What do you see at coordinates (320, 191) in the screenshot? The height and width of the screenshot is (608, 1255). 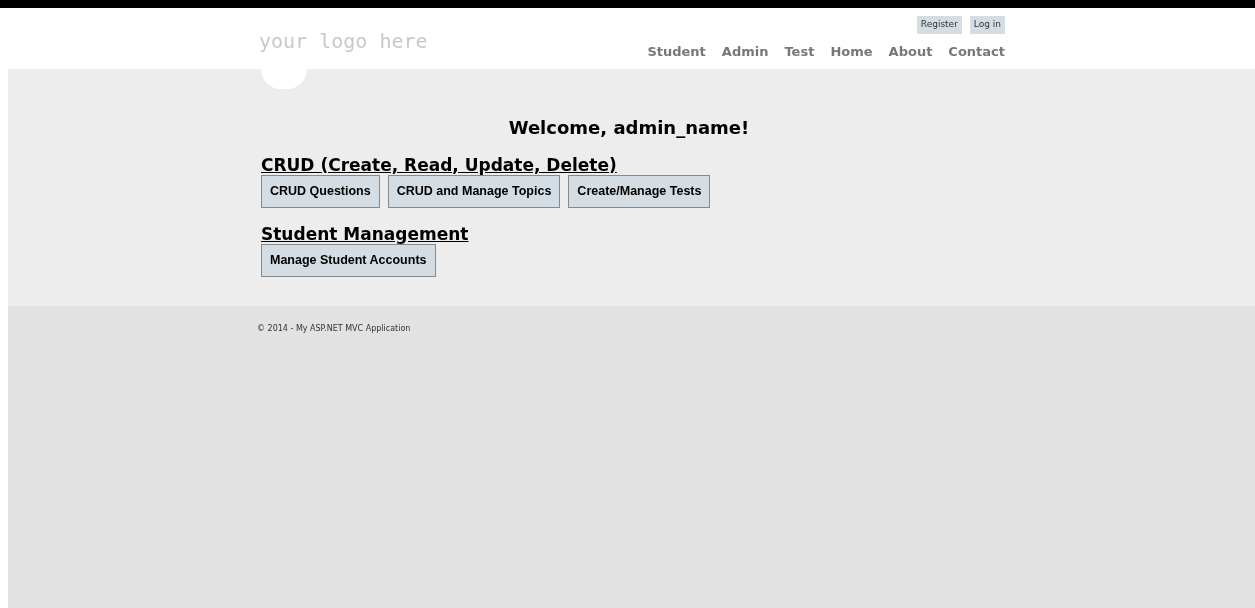 I see `action-button: CRUD Questions` at bounding box center [320, 191].